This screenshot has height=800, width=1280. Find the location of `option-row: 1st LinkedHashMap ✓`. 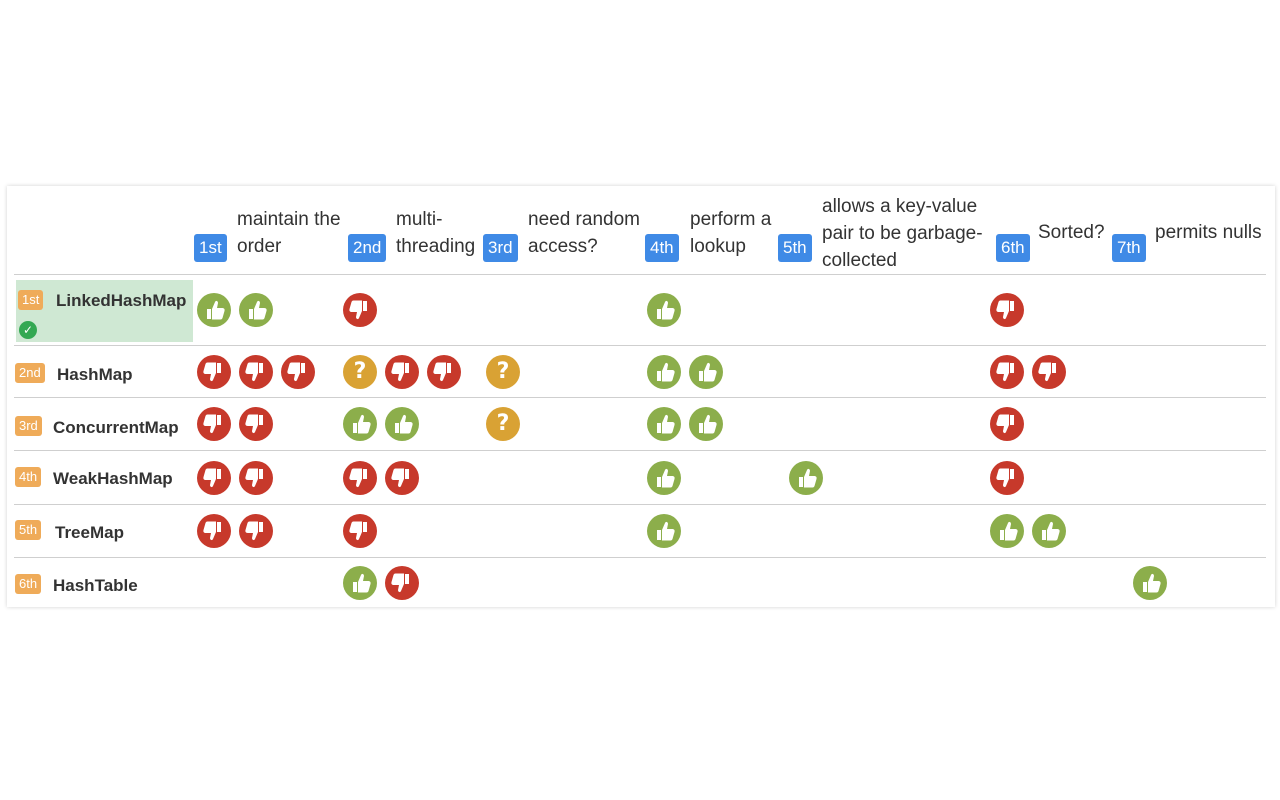

option-row: 1st LinkedHashMap ✓ is located at coordinates (640, 310).